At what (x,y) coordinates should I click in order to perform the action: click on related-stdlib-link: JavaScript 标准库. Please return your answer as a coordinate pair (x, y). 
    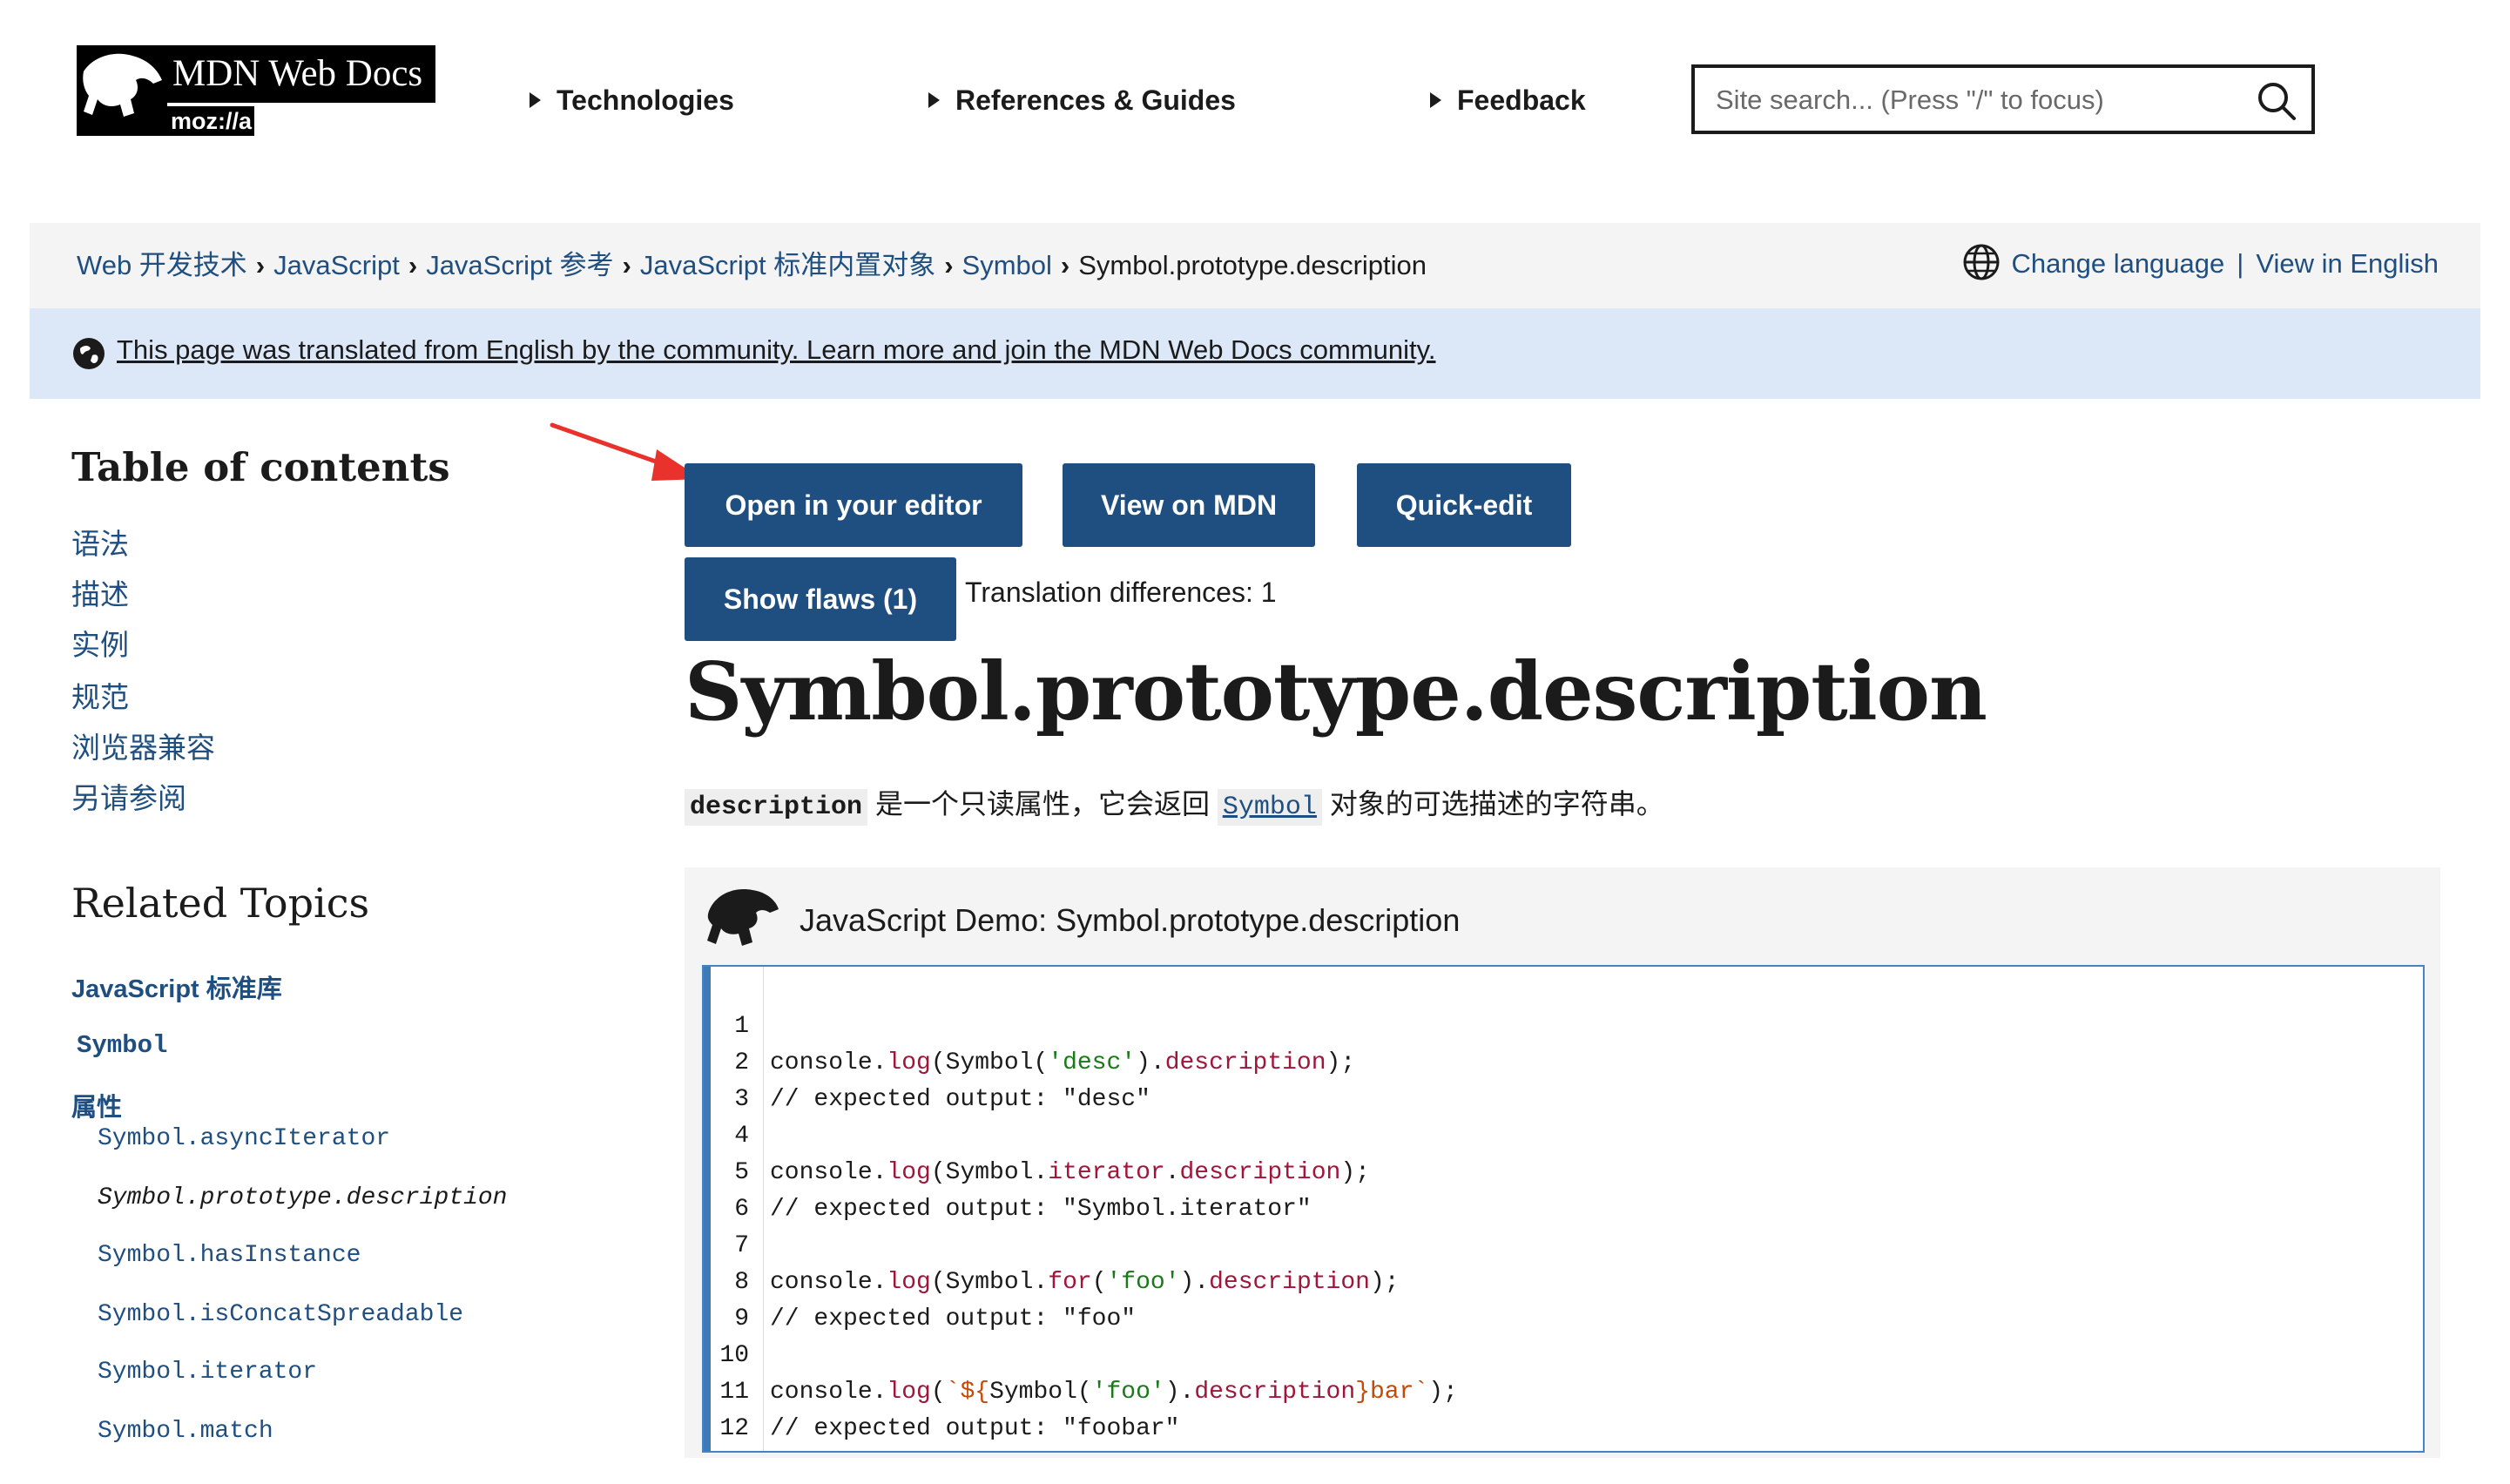
    Looking at the image, I should click on (176, 986).